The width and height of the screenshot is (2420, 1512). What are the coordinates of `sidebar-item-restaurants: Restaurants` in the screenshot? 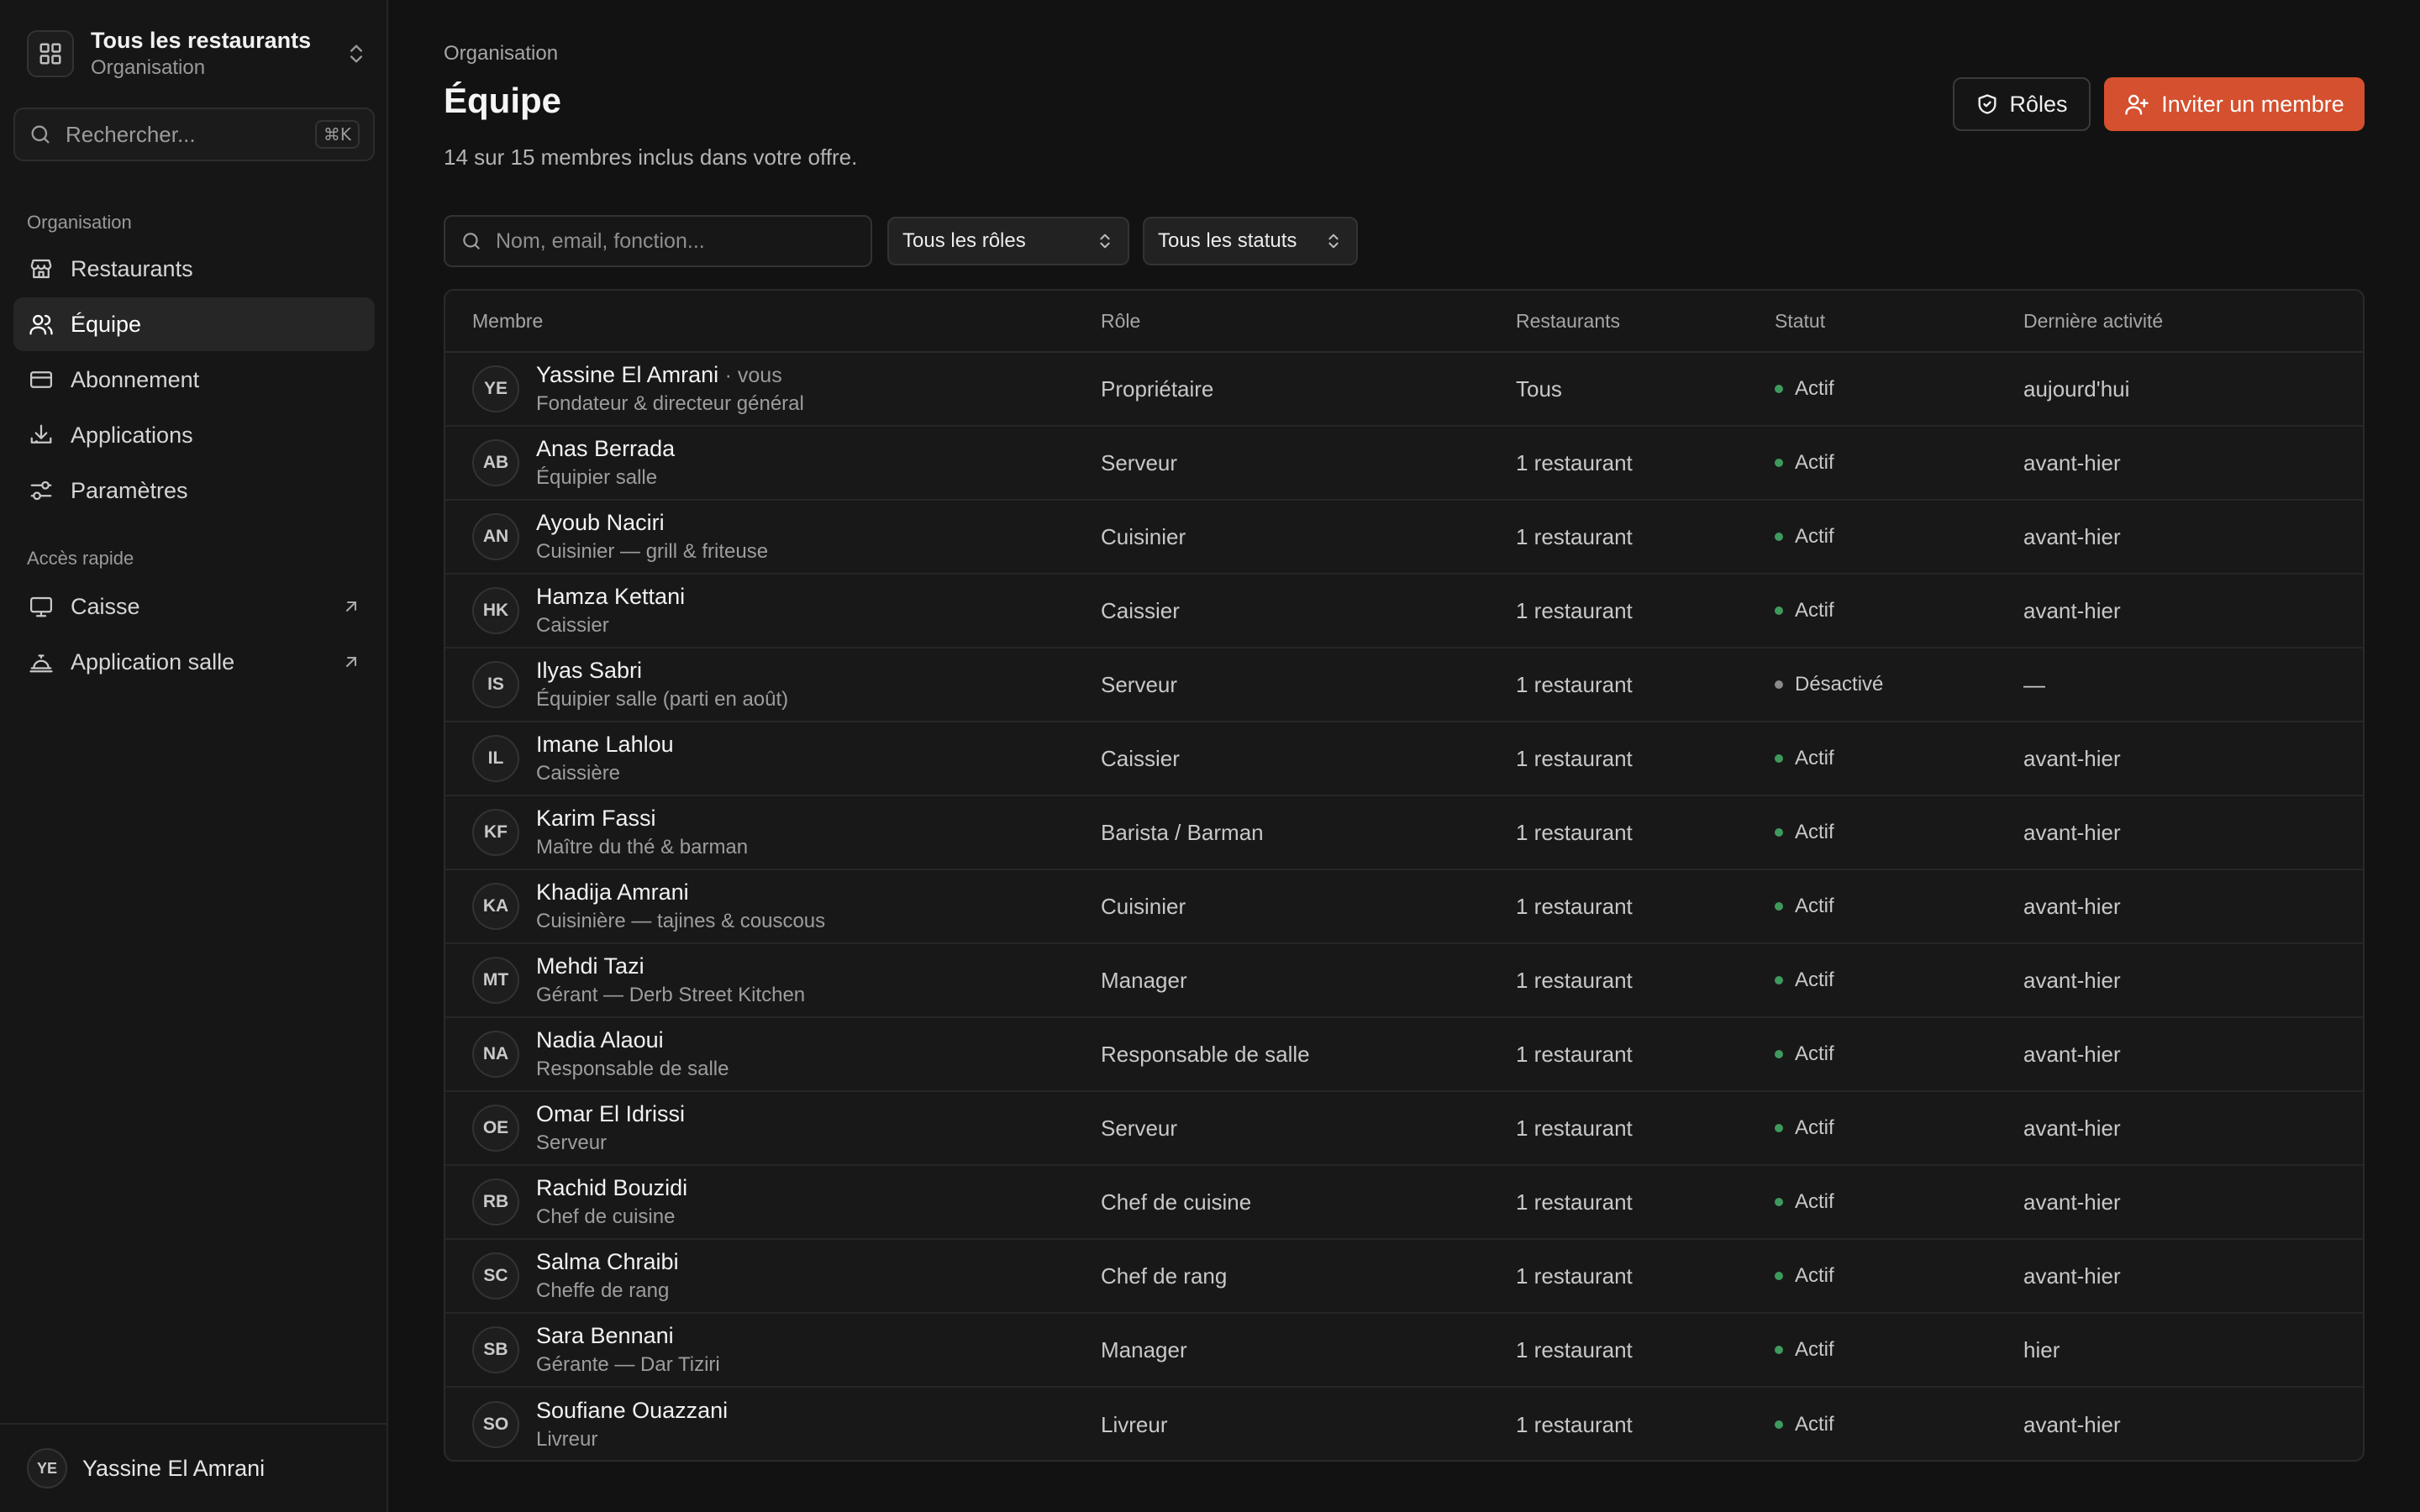 It's located at (194, 269).